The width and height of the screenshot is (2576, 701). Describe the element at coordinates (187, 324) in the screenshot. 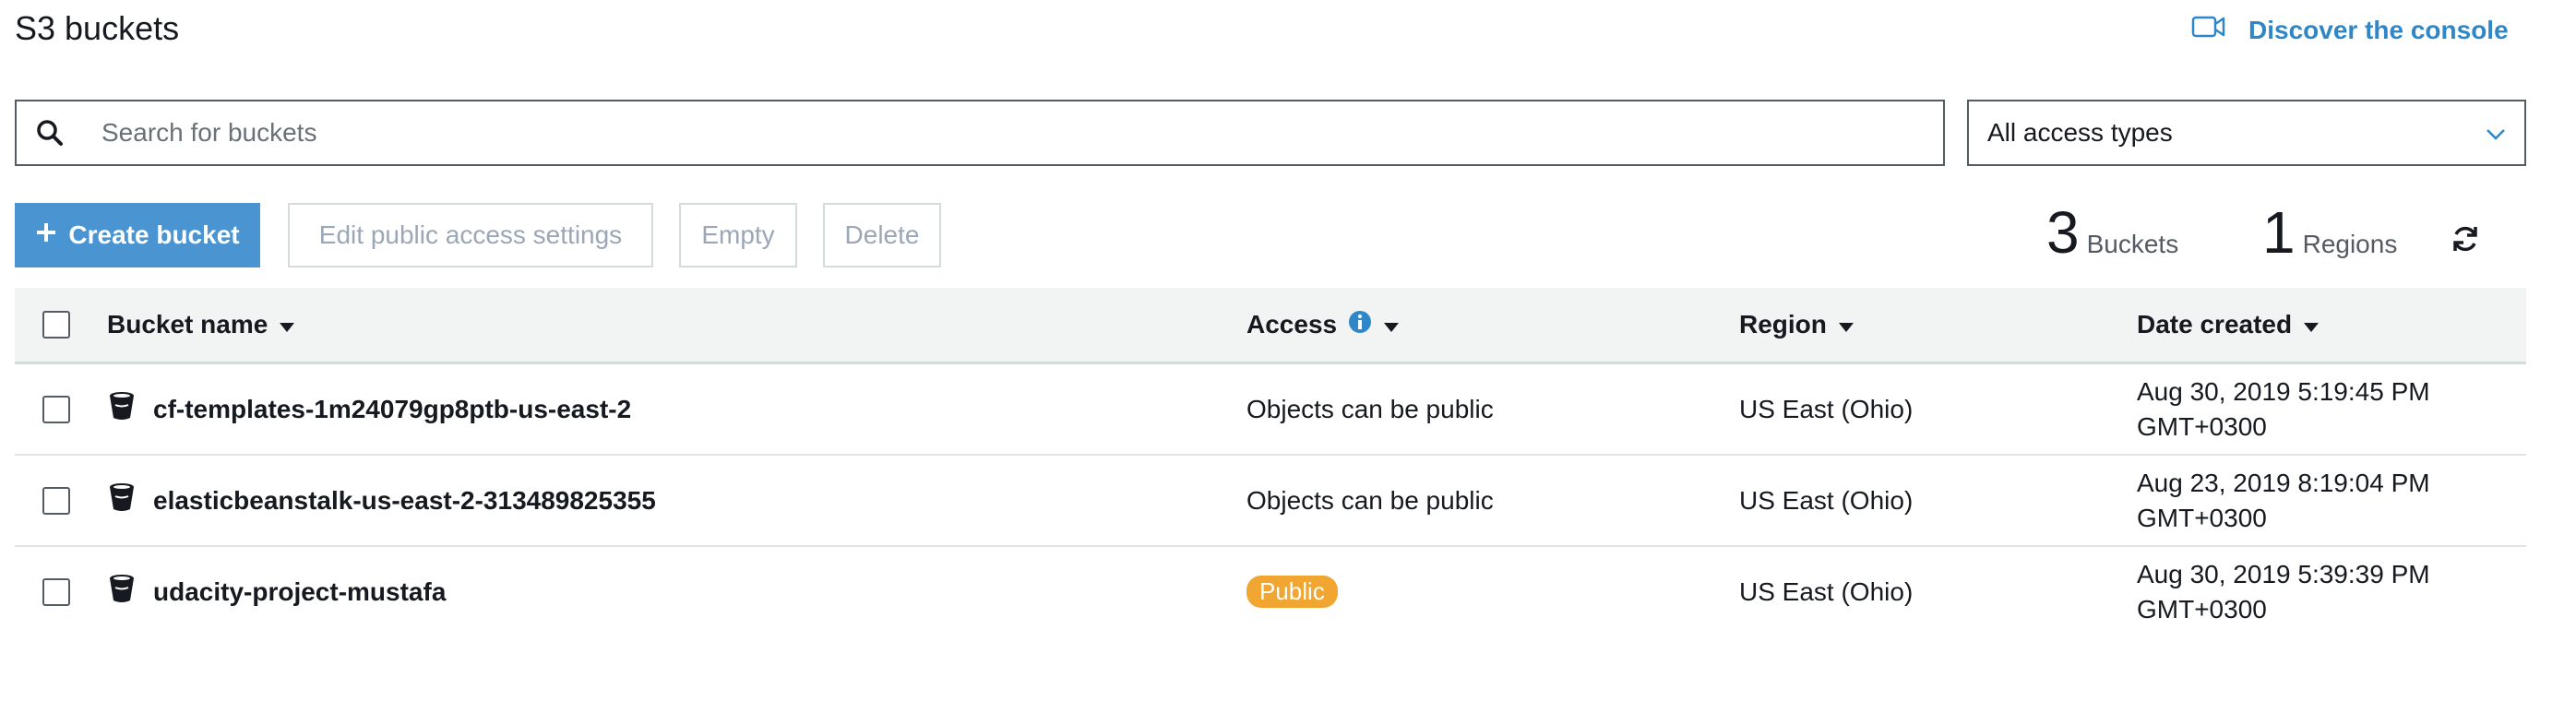

I see `column-label-bucket-name: Bucket name` at that location.